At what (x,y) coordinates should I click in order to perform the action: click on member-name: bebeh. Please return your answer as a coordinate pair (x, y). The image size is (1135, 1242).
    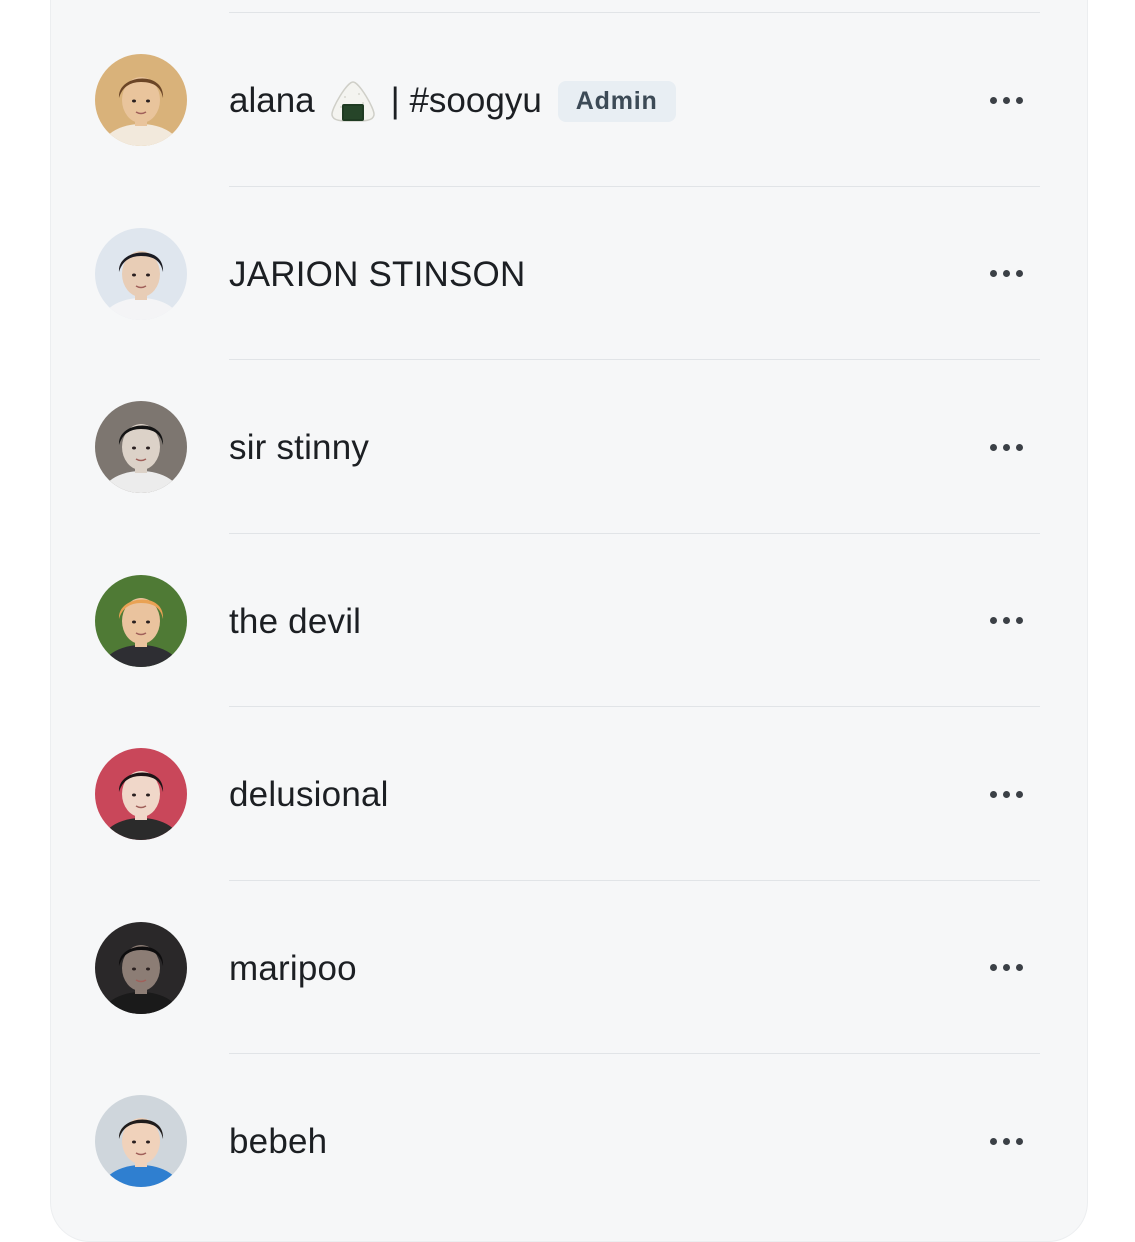
    Looking at the image, I should click on (278, 1141).